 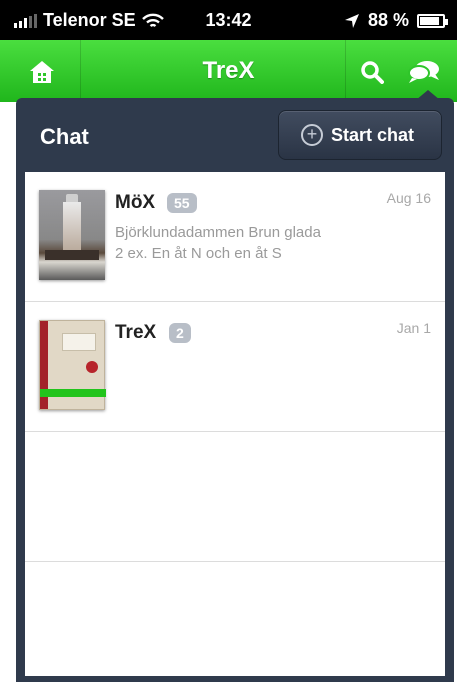 I want to click on status-bar: Telenor SE 13:42 88 %, so click(x=228, y=20).